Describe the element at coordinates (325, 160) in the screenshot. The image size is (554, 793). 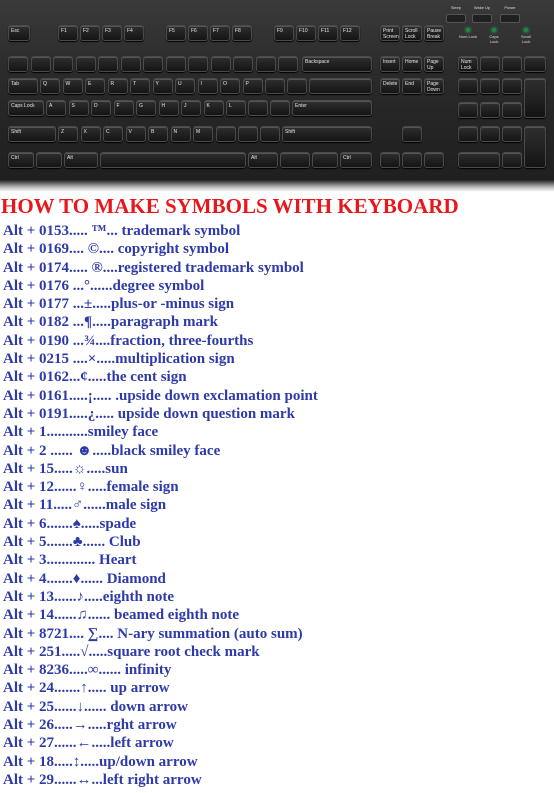
I see `key-menu` at that location.